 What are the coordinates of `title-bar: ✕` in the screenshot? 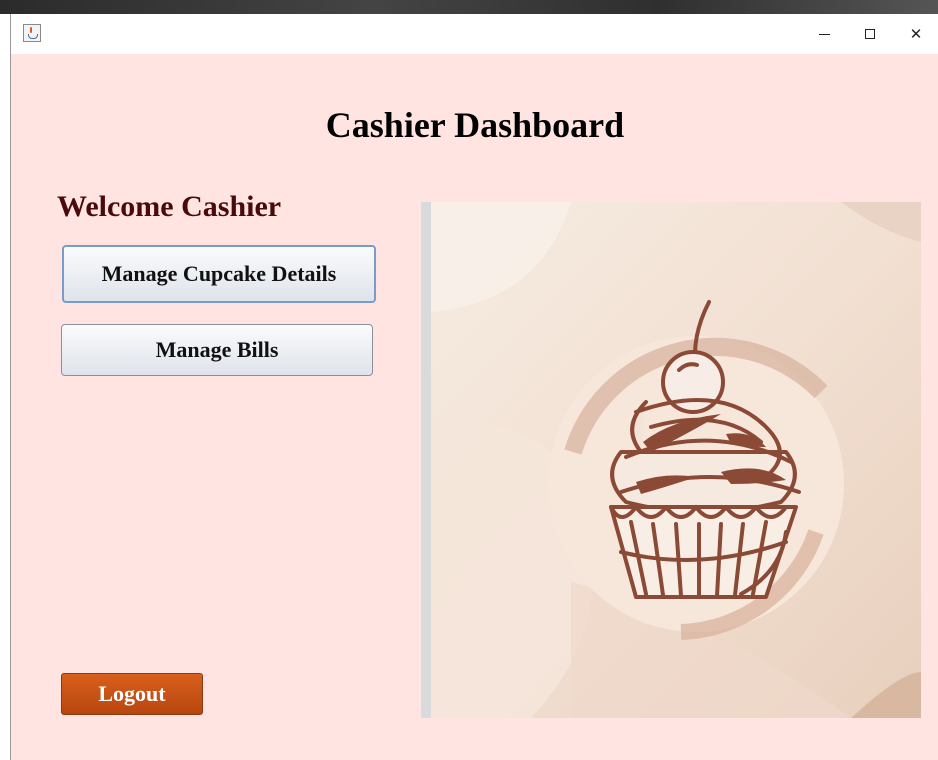 It's located at (474, 34).